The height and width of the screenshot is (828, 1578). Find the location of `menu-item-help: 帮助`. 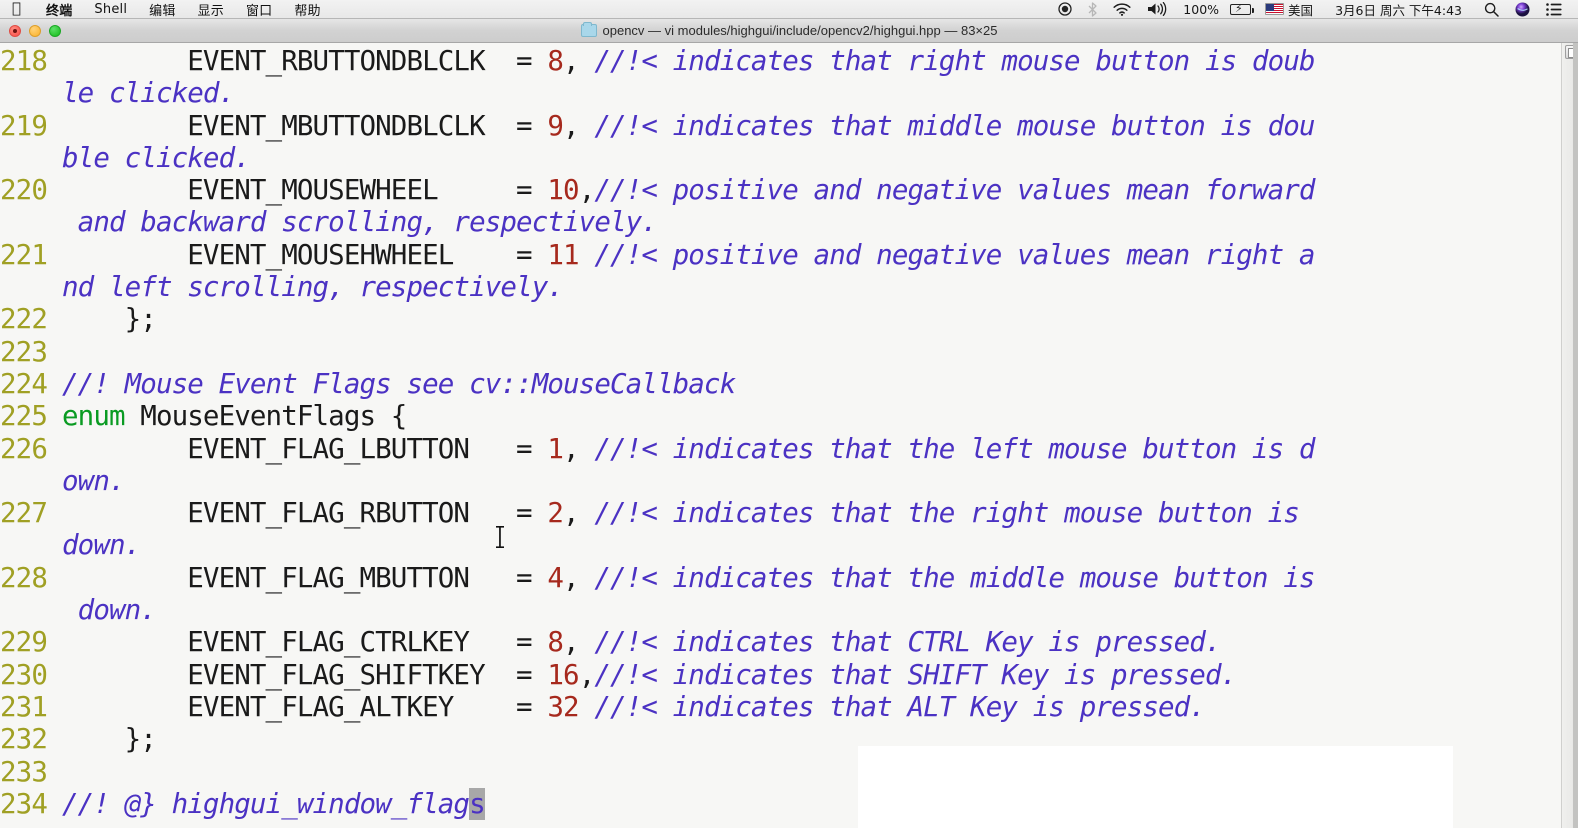

menu-item-help: 帮助 is located at coordinates (307, 9).